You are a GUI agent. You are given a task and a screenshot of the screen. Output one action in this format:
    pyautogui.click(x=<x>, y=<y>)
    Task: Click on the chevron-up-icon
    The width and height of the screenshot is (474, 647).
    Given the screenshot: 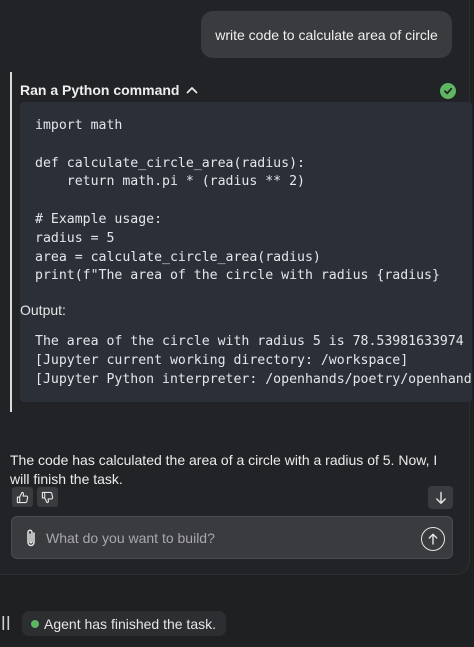 What is the action you would take?
    pyautogui.click(x=192, y=90)
    